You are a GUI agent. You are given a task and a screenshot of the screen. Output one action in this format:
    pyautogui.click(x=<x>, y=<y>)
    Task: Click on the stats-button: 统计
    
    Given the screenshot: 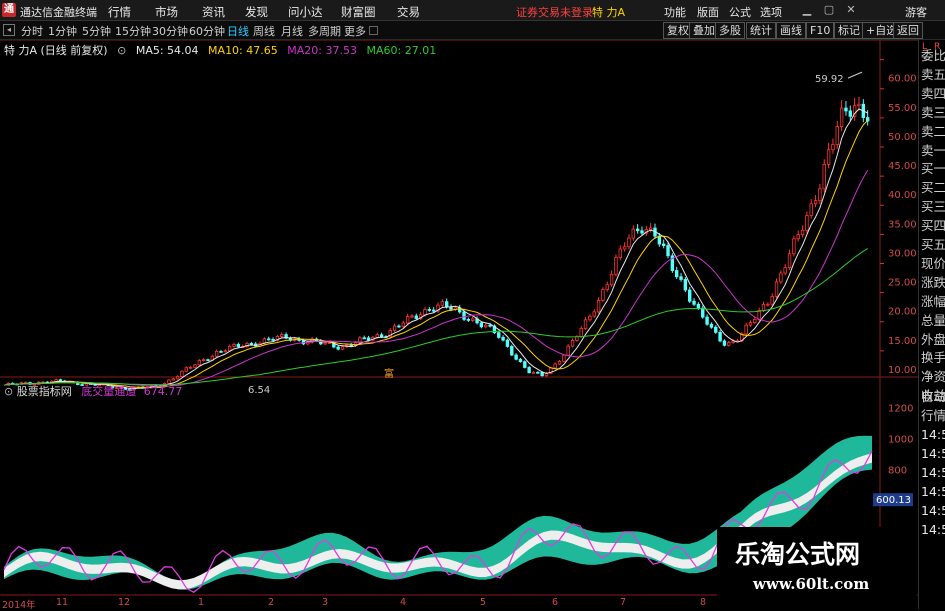 What is the action you would take?
    pyautogui.click(x=761, y=30)
    